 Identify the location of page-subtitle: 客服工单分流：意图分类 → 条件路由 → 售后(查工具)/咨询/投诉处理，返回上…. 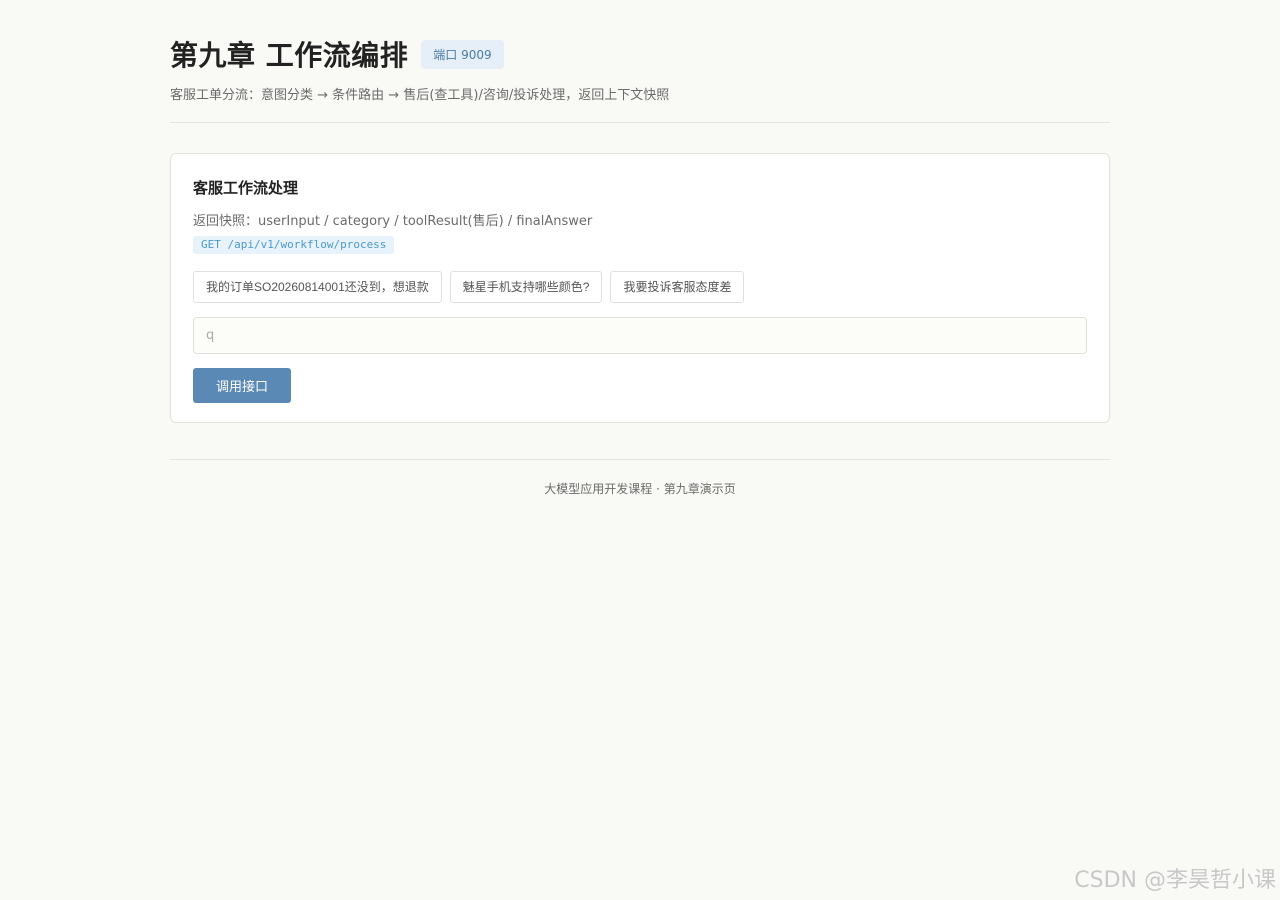
(420, 95).